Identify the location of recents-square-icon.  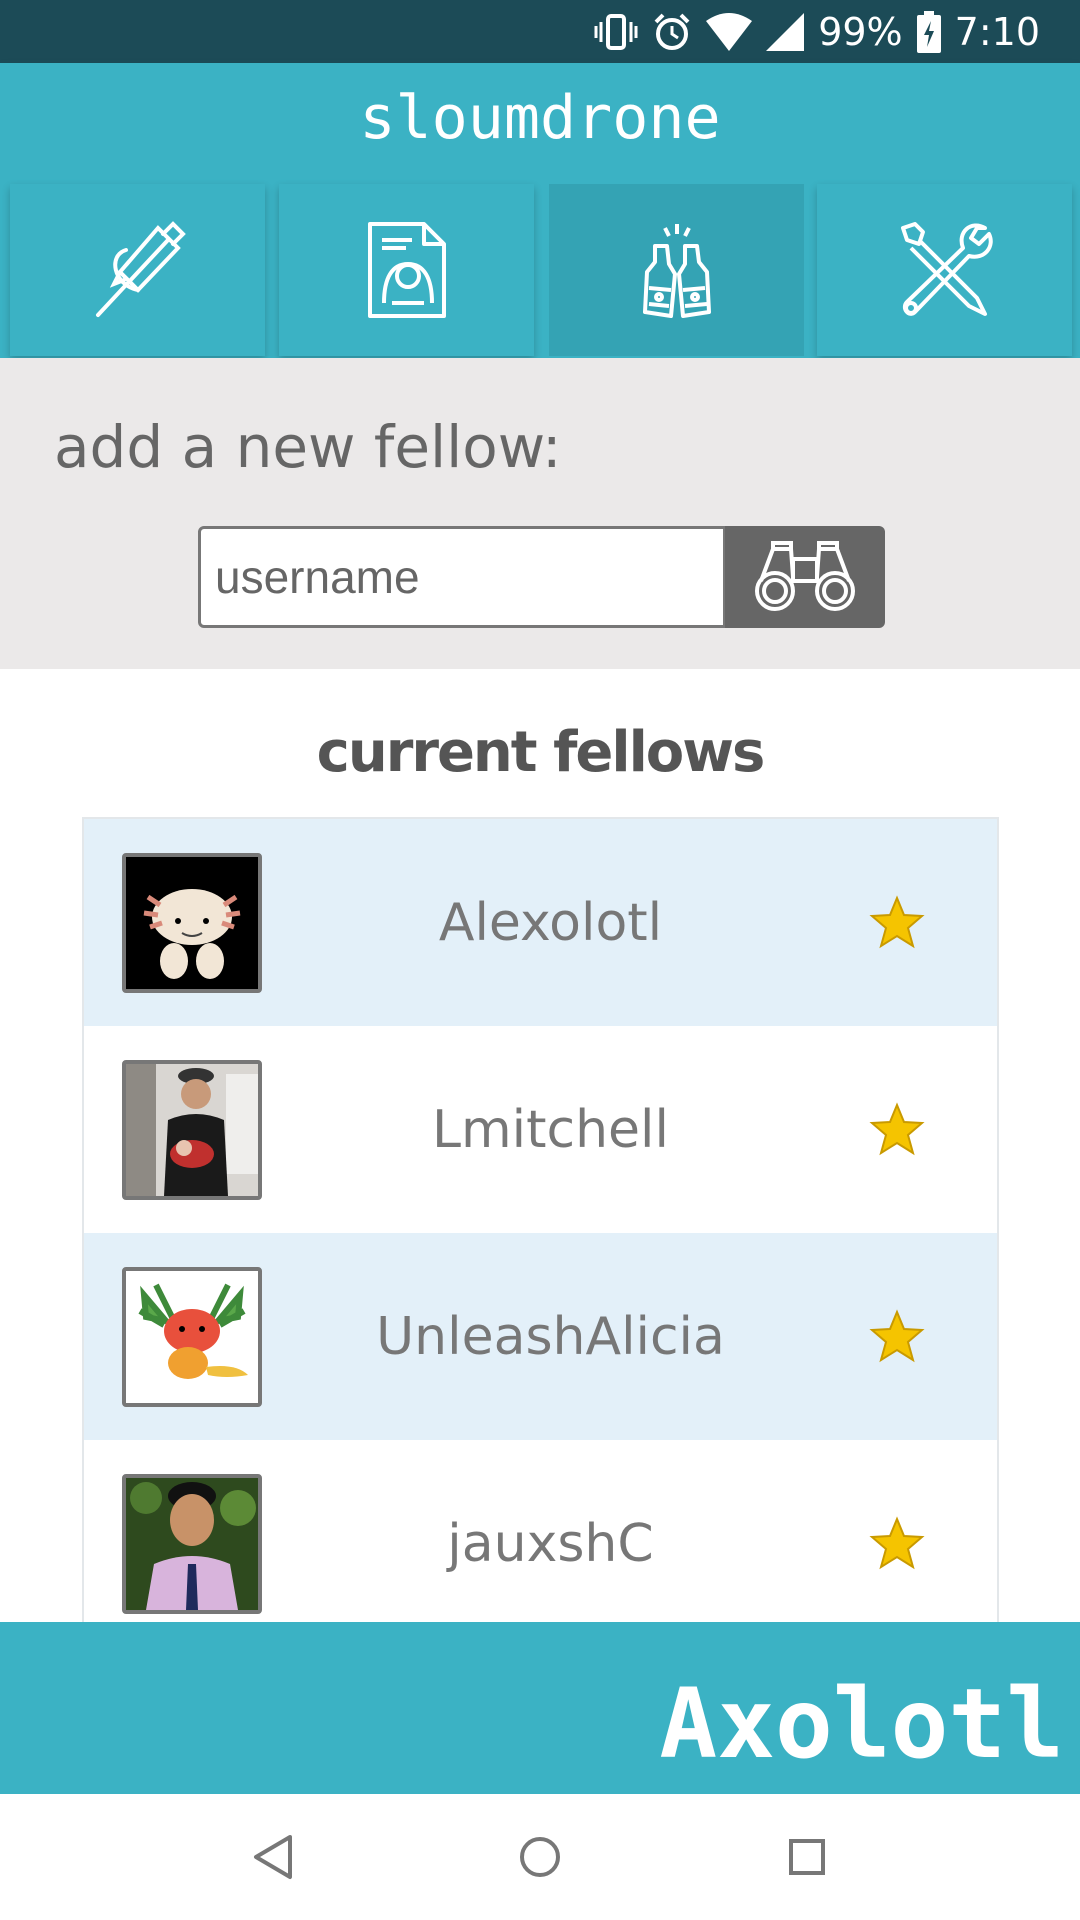
(806, 1857).